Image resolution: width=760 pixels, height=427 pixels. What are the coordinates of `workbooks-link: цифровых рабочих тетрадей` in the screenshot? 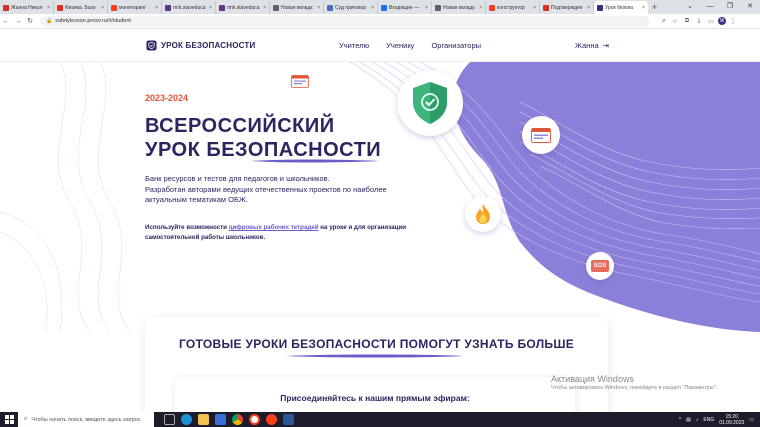 It's located at (274, 227).